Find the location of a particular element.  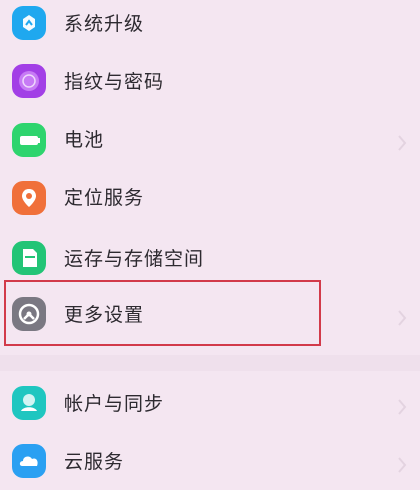

settings-item-fingerprint-password: 指纹与密码 is located at coordinates (210, 81).